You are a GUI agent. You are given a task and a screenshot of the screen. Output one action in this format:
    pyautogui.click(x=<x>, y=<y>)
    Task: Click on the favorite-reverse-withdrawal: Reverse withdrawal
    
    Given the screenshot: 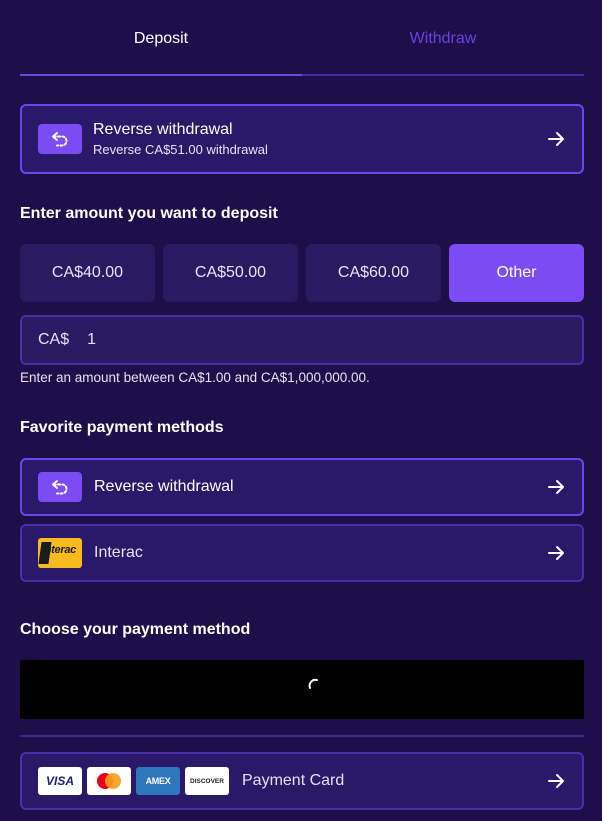 What is the action you would take?
    pyautogui.click(x=302, y=487)
    